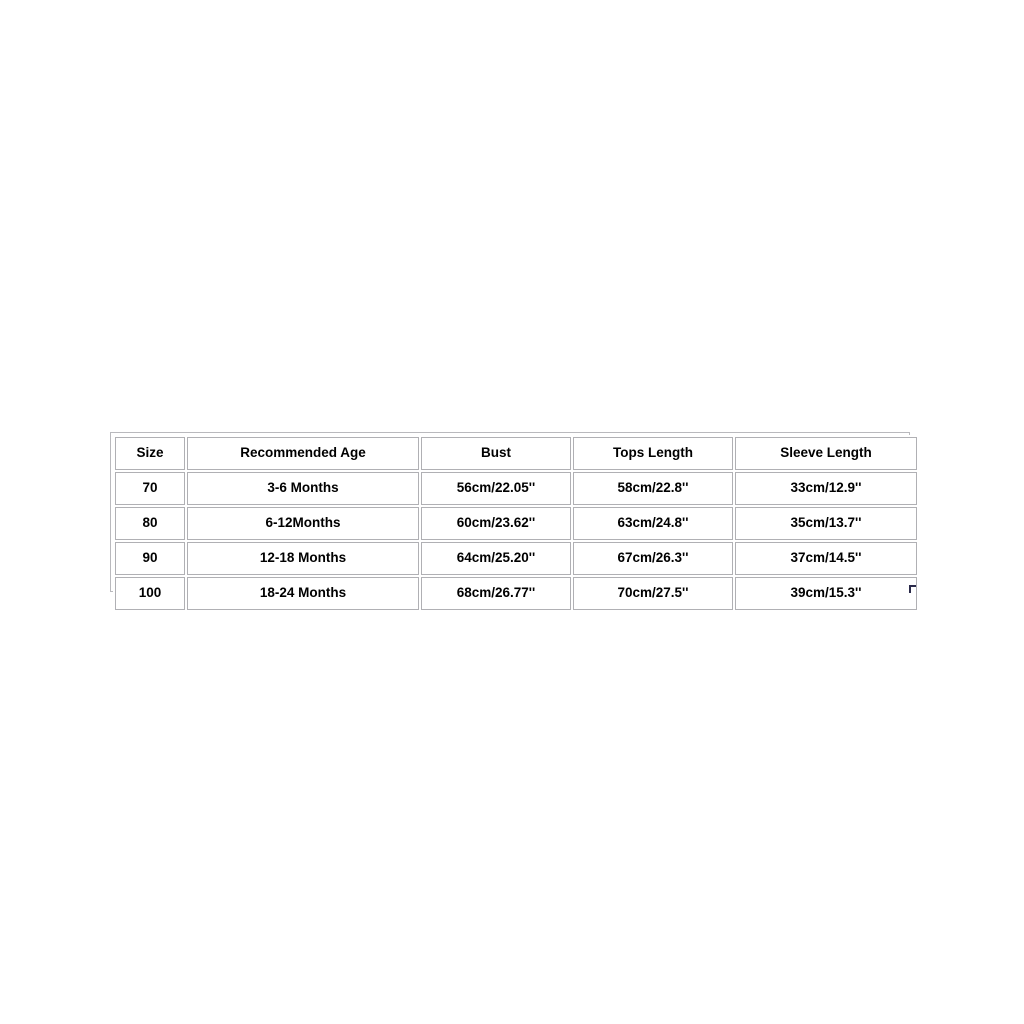 The image size is (1024, 1024). What do you see at coordinates (826, 593) in the screenshot?
I see `cell-sleeve-length: 39cm/15.3''` at bounding box center [826, 593].